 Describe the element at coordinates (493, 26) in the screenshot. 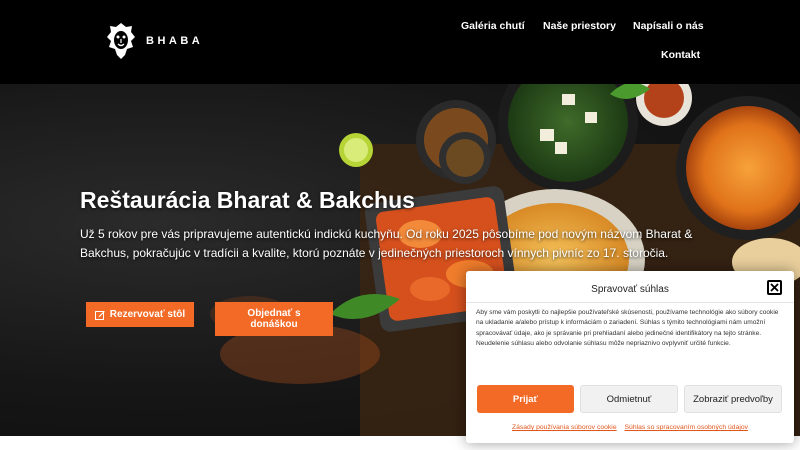

I see `nav-gallery: Galéria chutí` at that location.